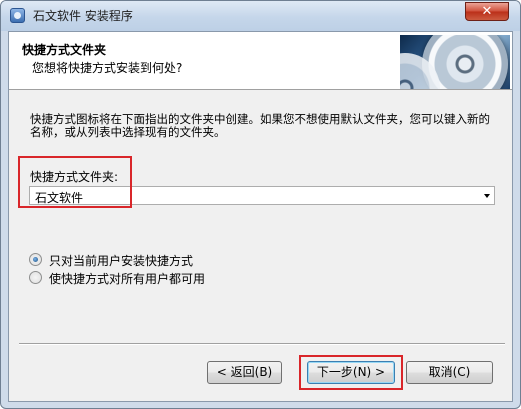 This screenshot has width=521, height=409. Describe the element at coordinates (17, 15) in the screenshot. I see `installer-app-icon` at that location.